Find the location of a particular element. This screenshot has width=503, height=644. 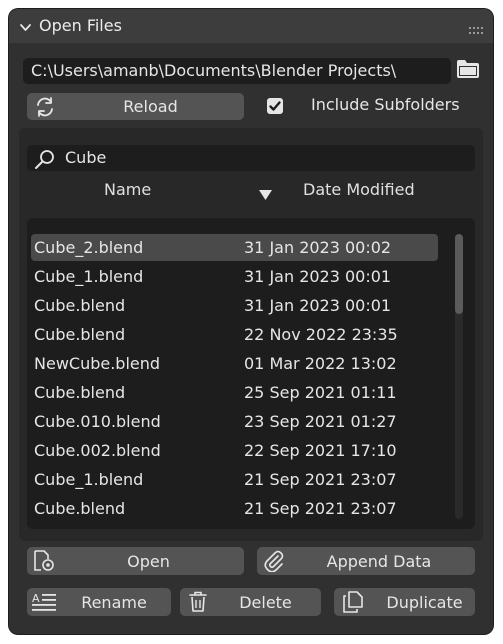

append-data-button: Append Data is located at coordinates (366, 561).